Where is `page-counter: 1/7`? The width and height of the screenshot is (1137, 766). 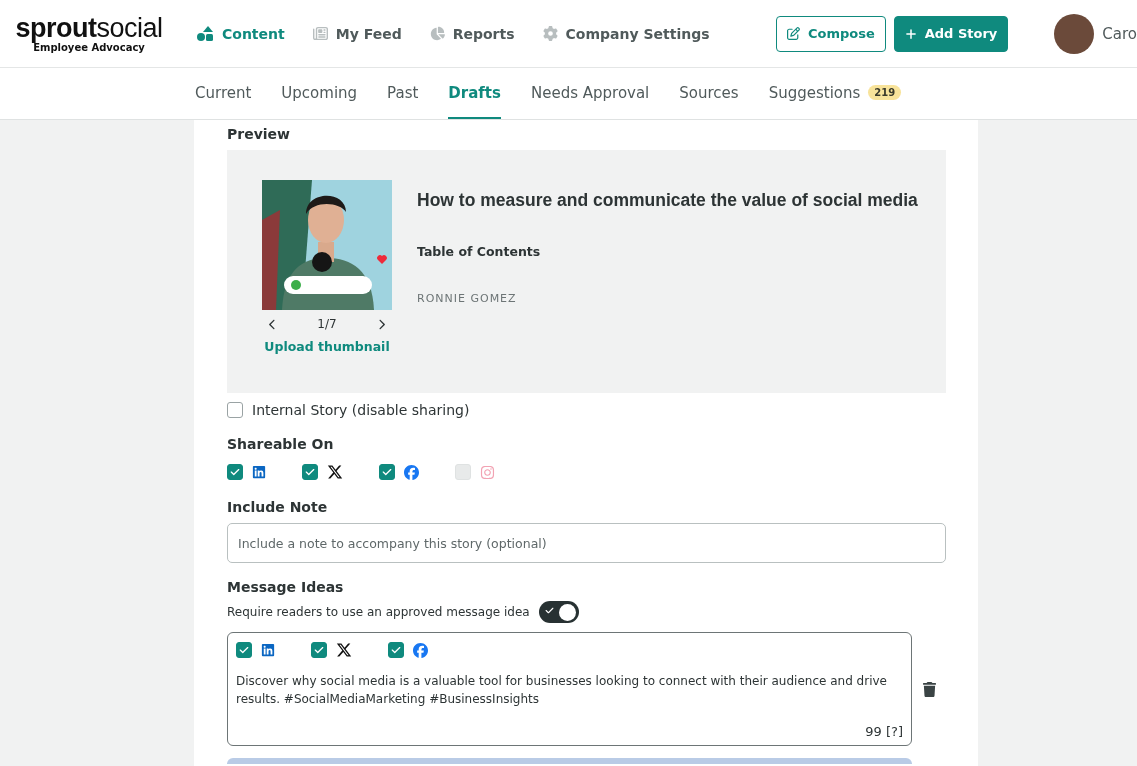
page-counter: 1/7 is located at coordinates (327, 324).